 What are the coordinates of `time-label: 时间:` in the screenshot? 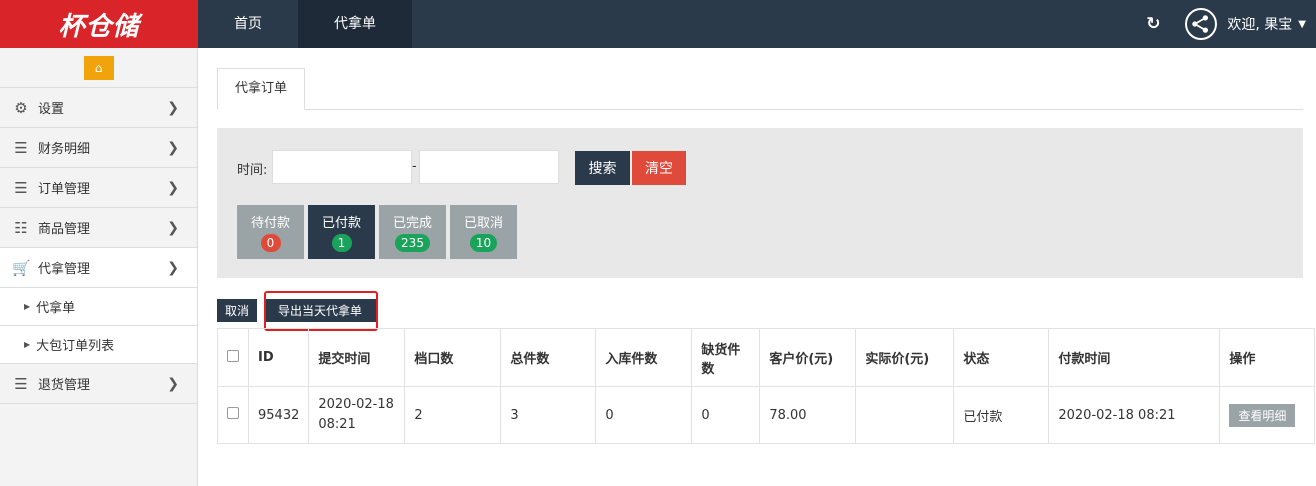 It's located at (252, 170).